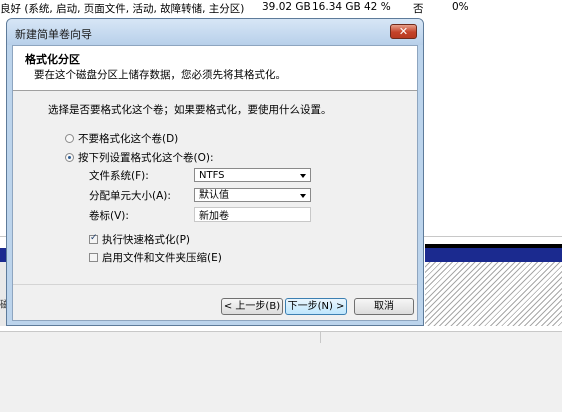  Describe the element at coordinates (69, 157) in the screenshot. I see `format-radio` at that location.